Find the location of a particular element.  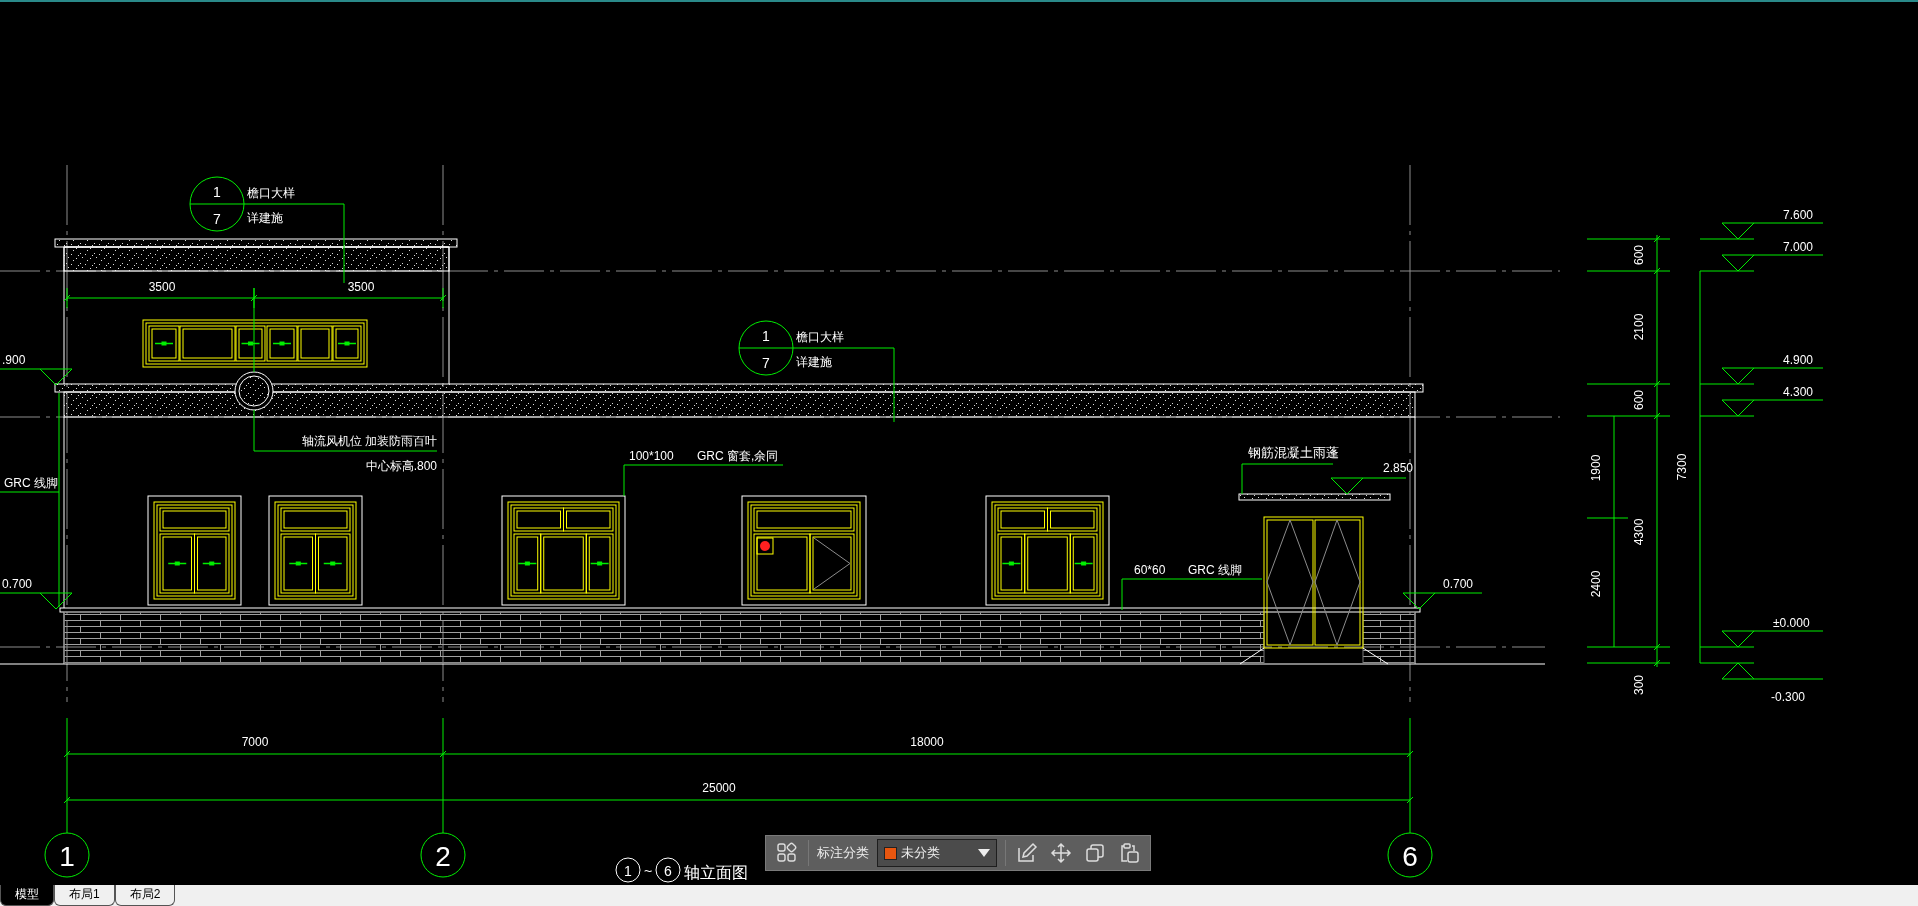

axis-number: 2 is located at coordinates (443, 856).